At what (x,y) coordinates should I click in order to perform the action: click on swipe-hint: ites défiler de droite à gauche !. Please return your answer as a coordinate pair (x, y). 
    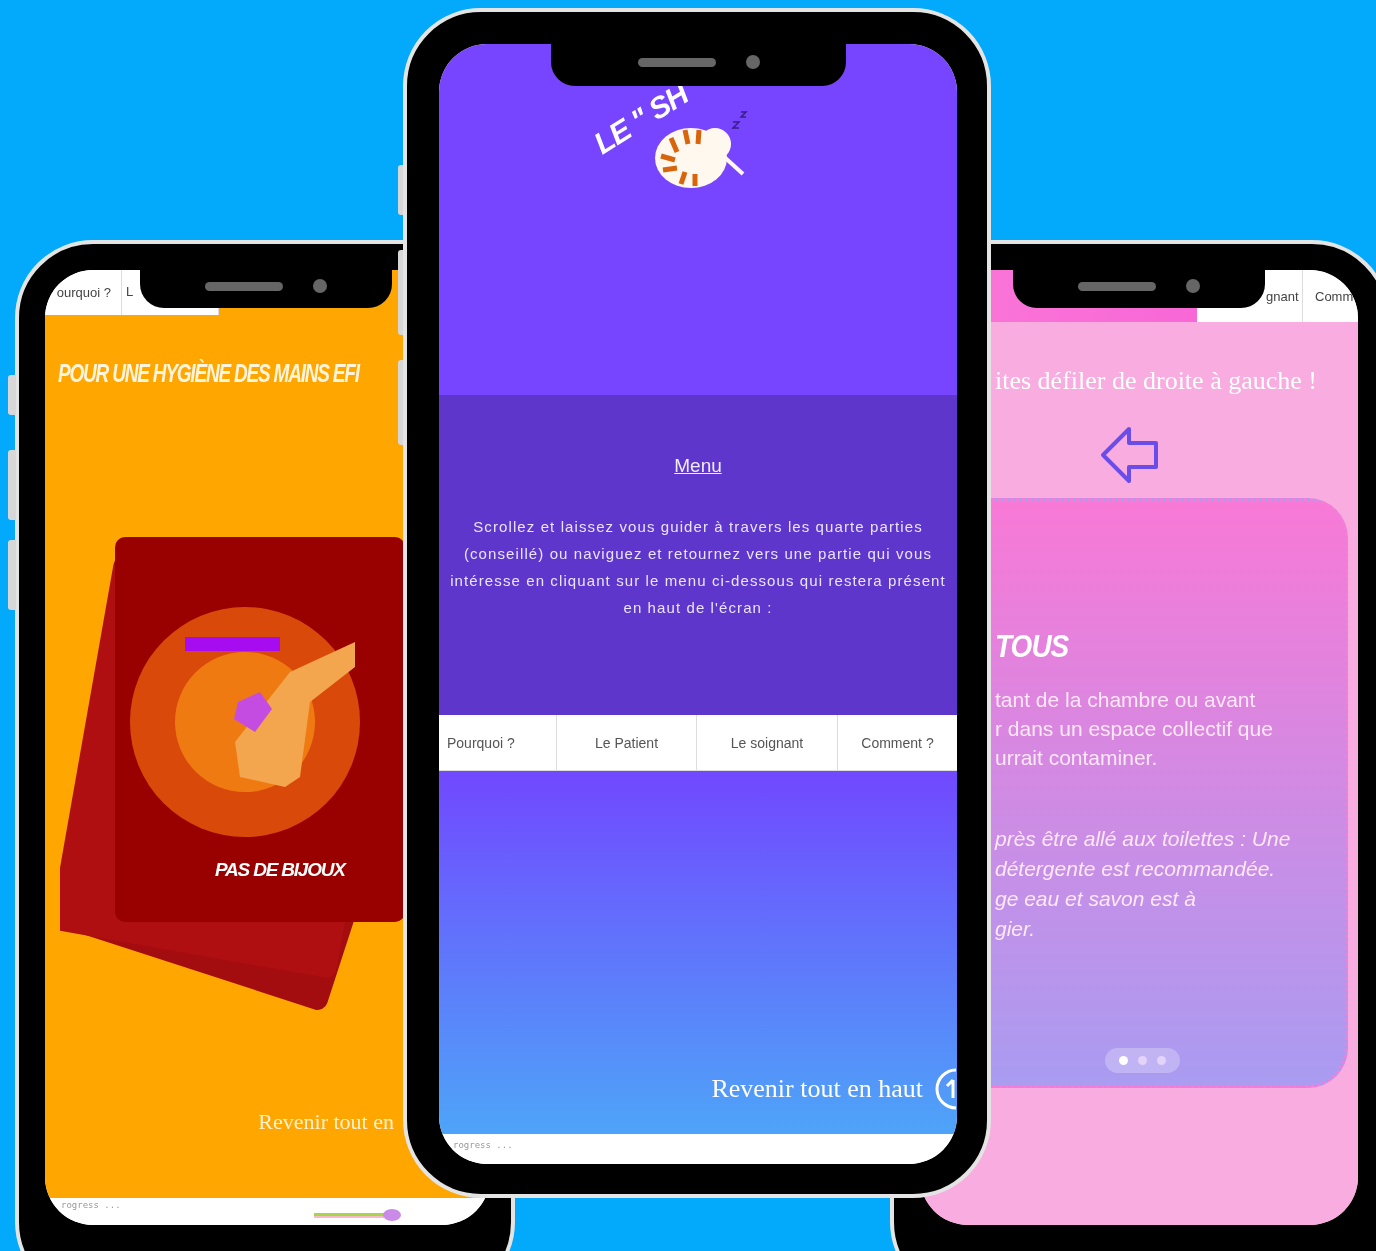
    Looking at the image, I should click on (1156, 381).